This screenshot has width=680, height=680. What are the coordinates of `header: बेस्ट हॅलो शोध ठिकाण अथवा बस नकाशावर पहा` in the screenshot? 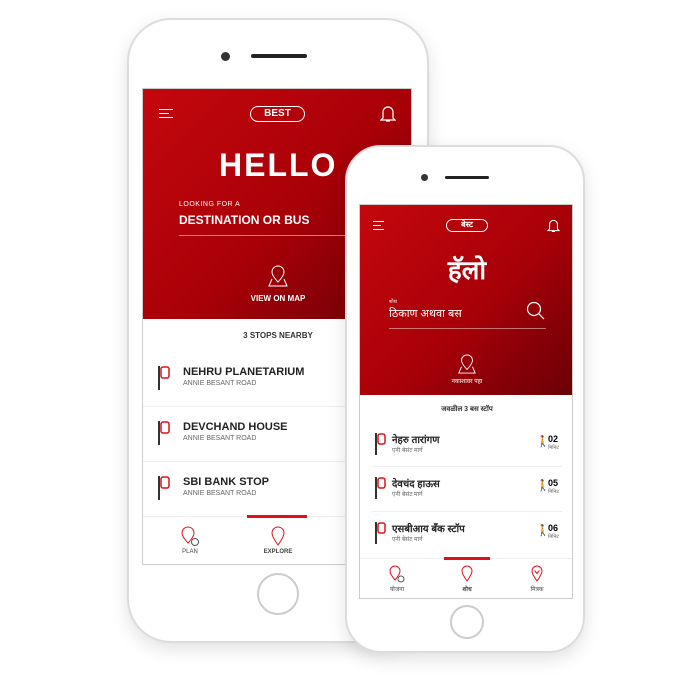 It's located at (466, 300).